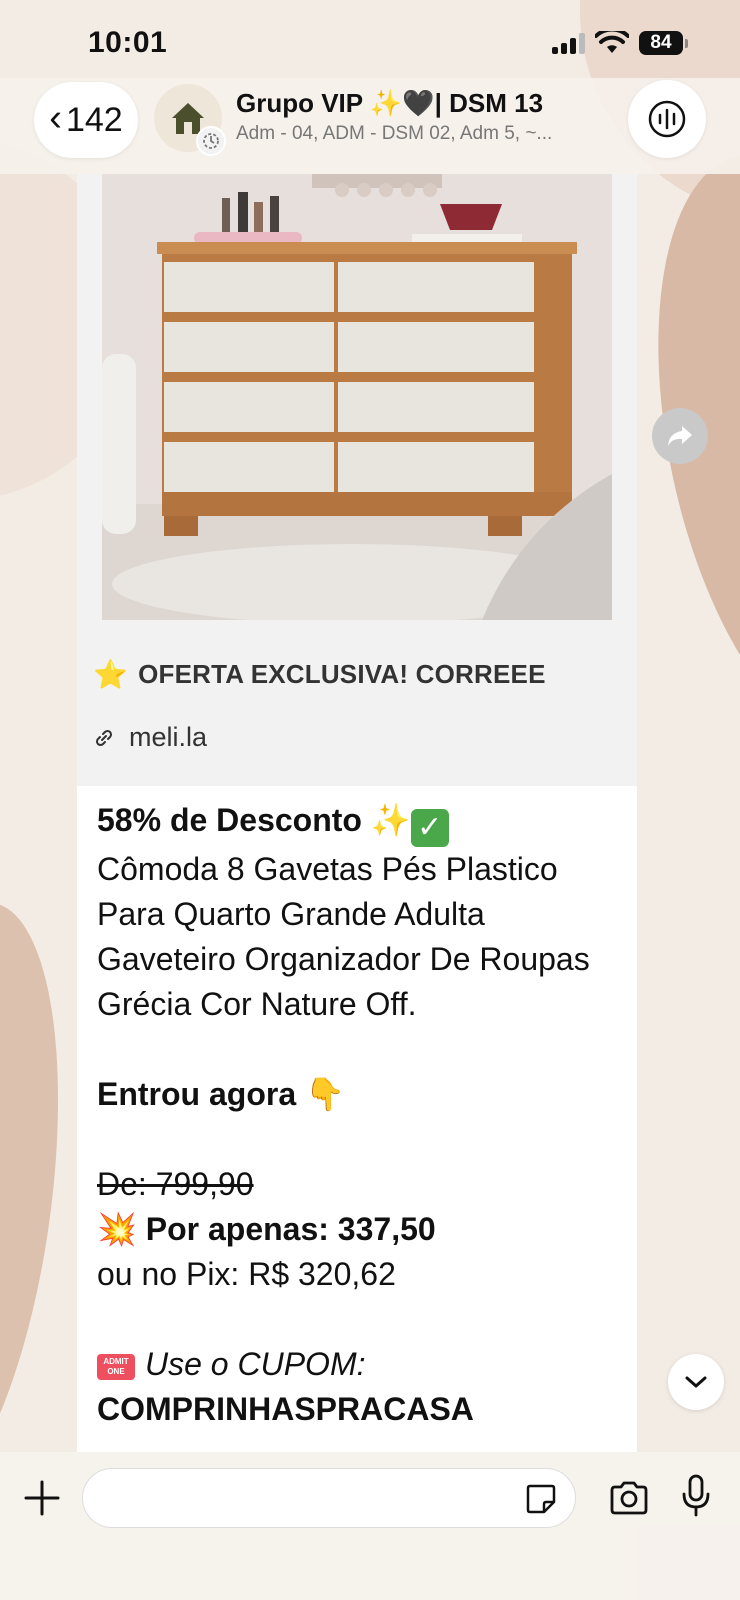 This screenshot has width=740, height=1600. I want to click on microphone-icon, so click(696, 1496).